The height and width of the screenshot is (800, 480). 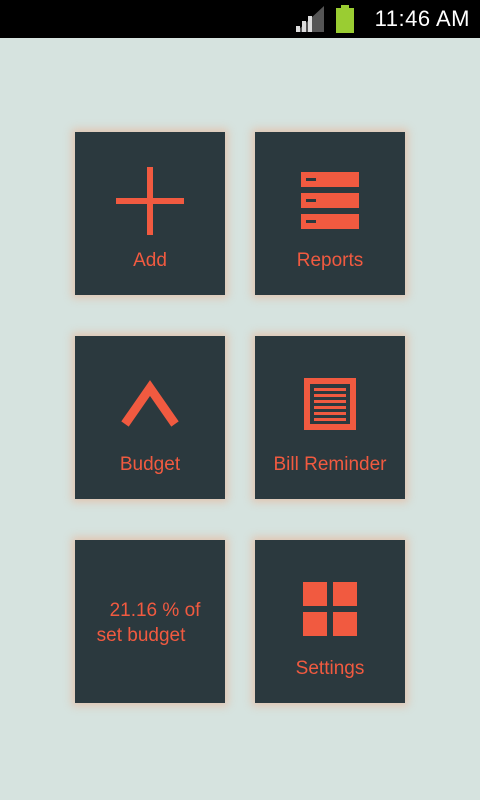 What do you see at coordinates (150, 464) in the screenshot?
I see `budget-label: Budget` at bounding box center [150, 464].